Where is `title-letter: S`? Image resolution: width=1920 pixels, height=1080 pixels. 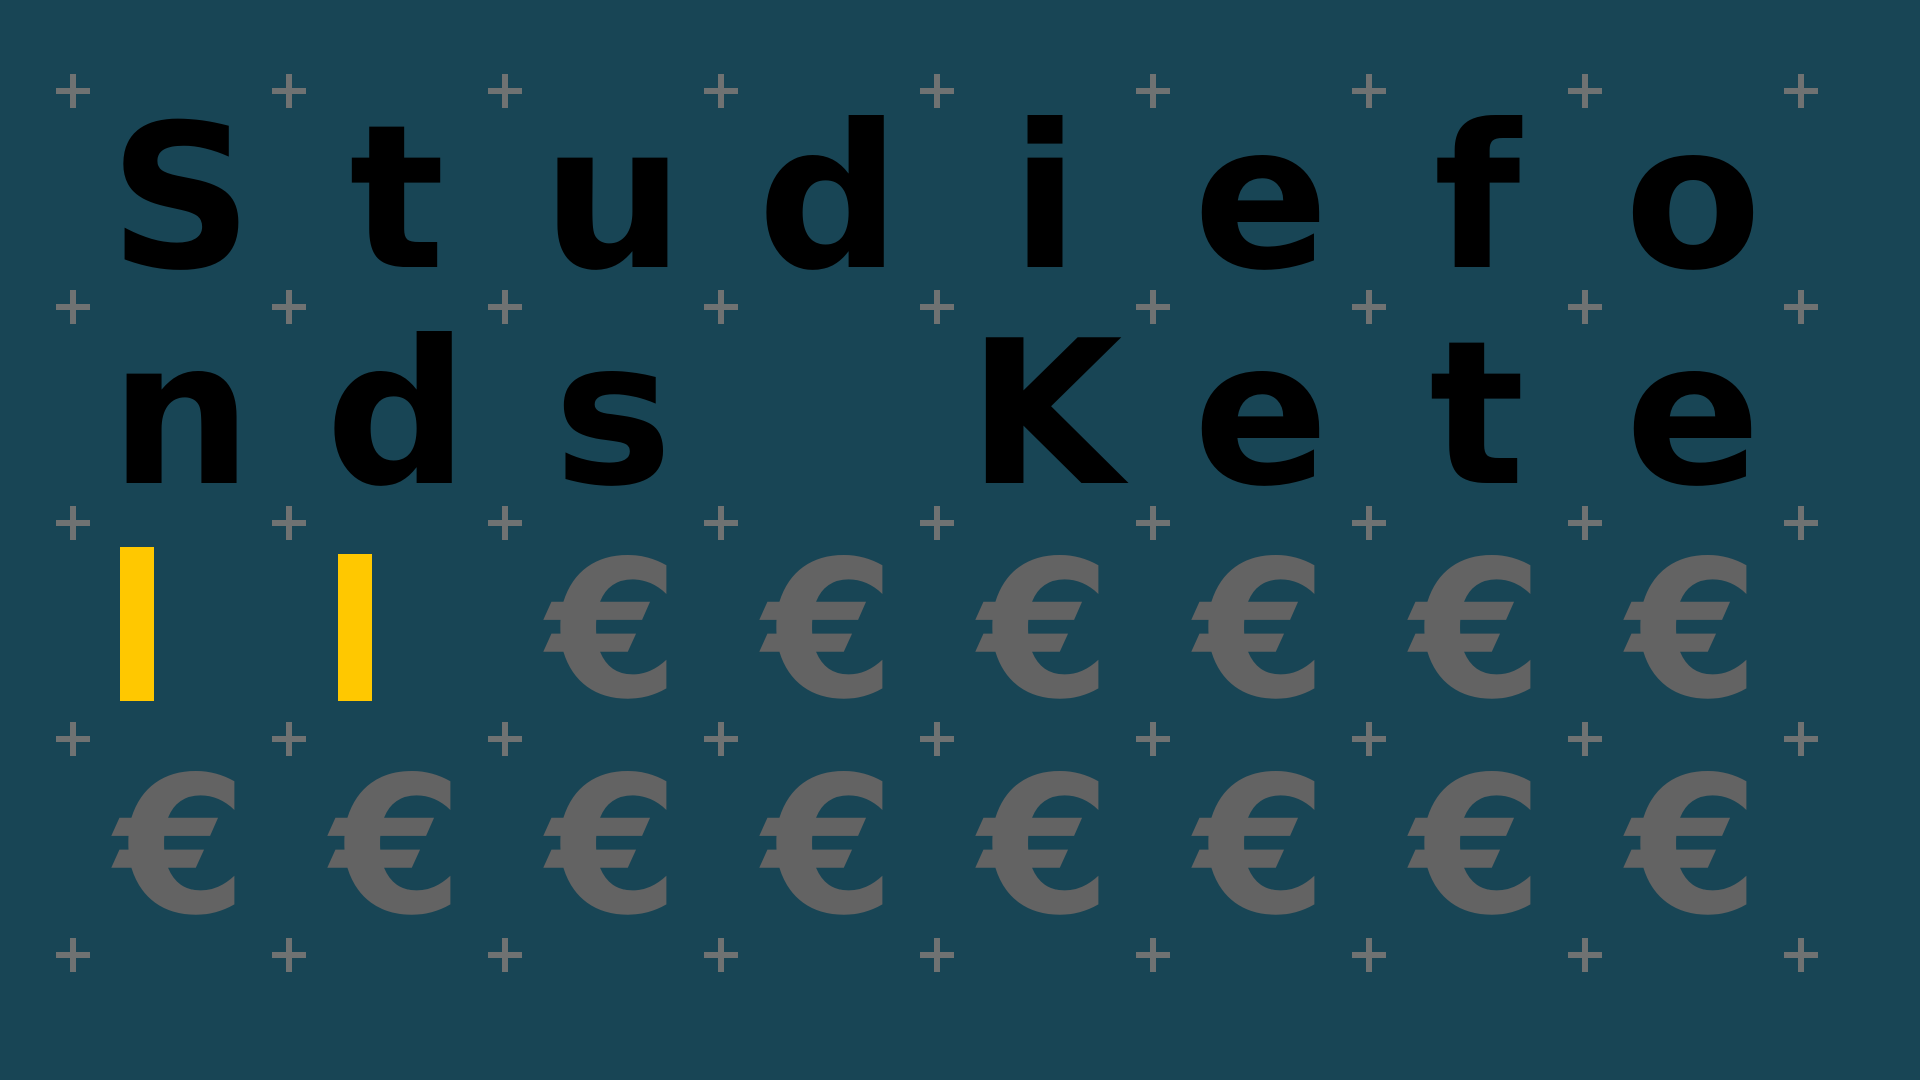
title-letter: S is located at coordinates (181, 198).